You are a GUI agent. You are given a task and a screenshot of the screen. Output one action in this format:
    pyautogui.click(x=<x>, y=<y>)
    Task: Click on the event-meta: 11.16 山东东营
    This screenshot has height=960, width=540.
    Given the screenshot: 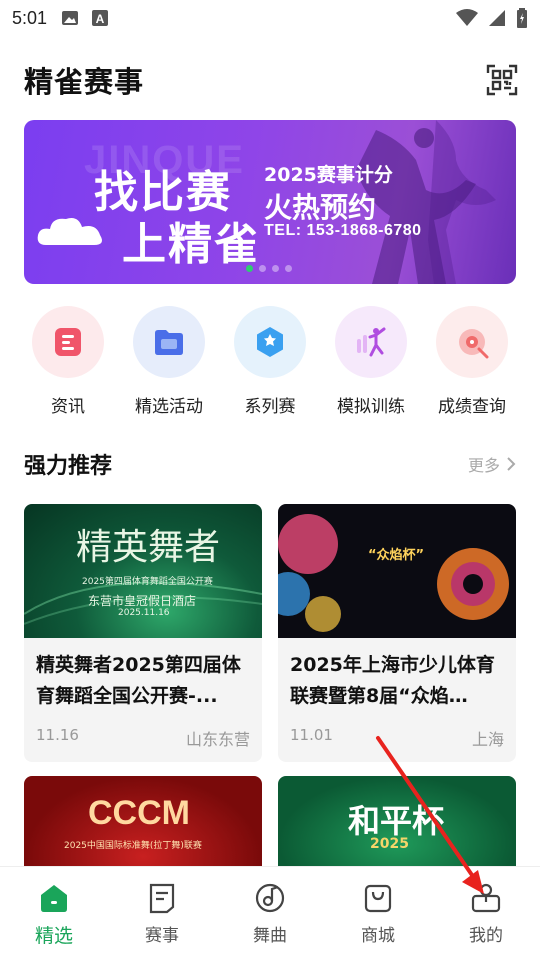 What is the action you would take?
    pyautogui.click(x=143, y=738)
    